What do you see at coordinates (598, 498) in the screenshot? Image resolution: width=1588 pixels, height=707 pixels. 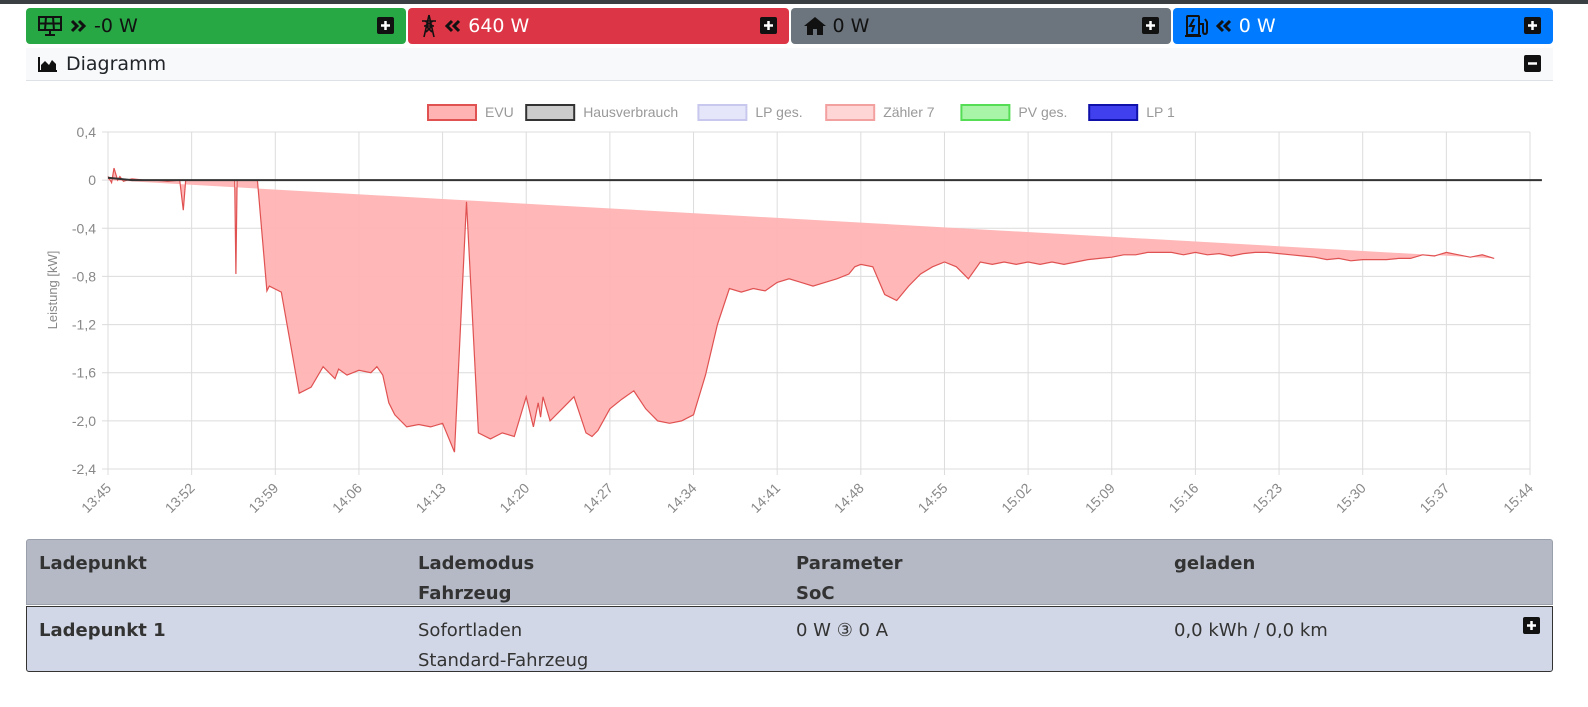 I see `x-tick-label: 14:27` at bounding box center [598, 498].